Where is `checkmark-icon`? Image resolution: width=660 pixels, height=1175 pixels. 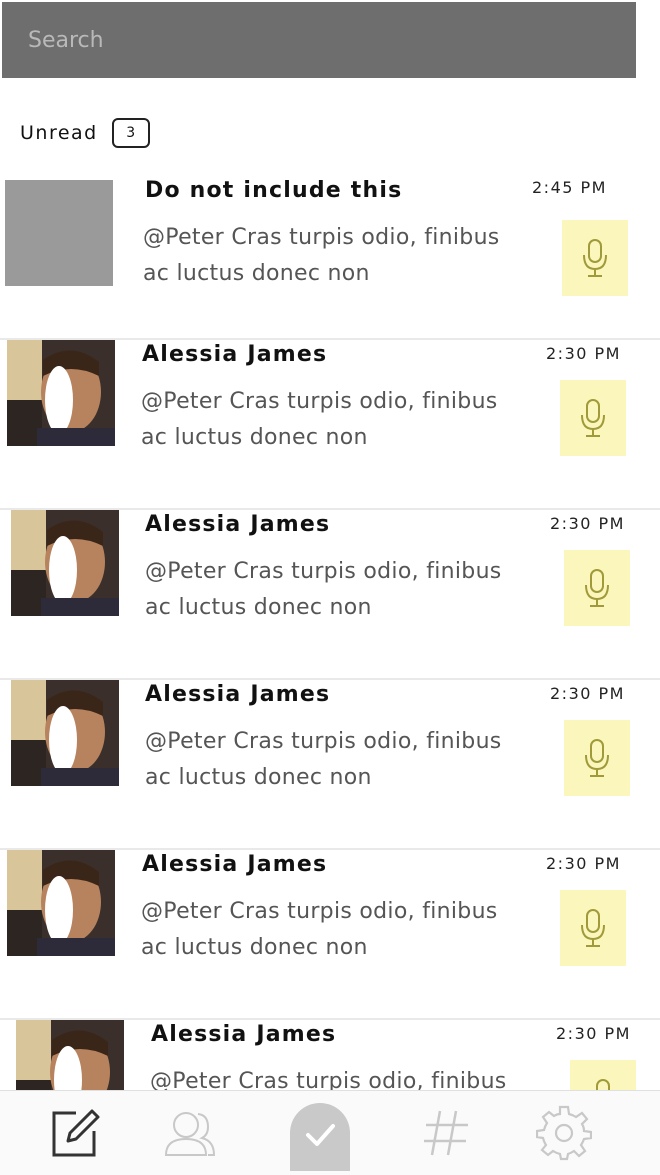
checkmark-icon is located at coordinates (320, 1137).